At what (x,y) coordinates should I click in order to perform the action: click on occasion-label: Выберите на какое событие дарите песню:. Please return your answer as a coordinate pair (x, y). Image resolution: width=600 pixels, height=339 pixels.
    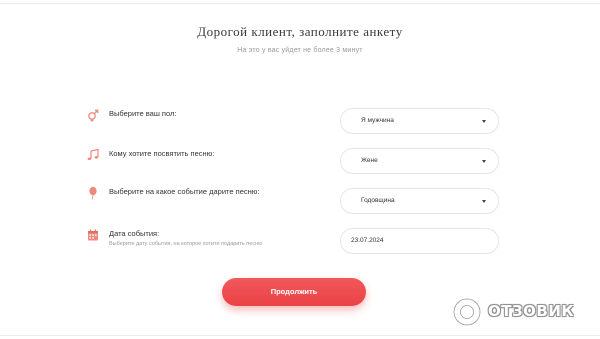
    Looking at the image, I should click on (184, 191).